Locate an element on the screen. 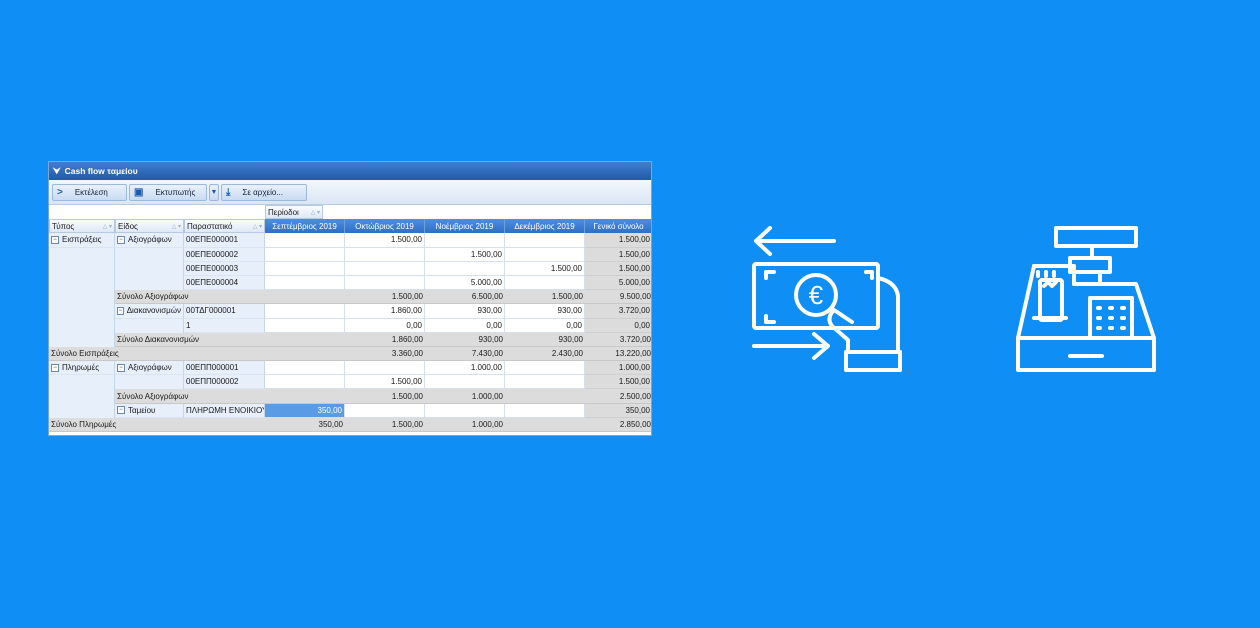 Image resolution: width=1260 pixels, height=628 pixels. table-cell: 6.500,00 is located at coordinates (465, 297).